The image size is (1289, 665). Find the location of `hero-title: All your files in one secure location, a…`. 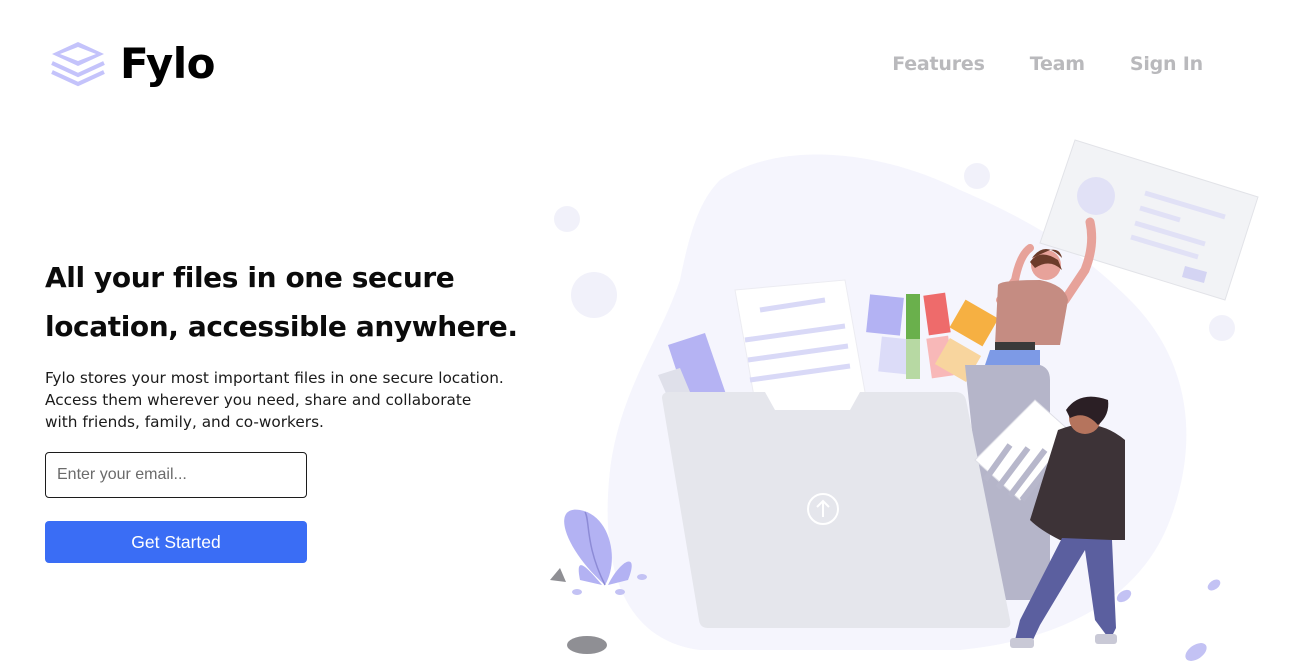

hero-title: All your files in one secure location, a… is located at coordinates (281, 302).